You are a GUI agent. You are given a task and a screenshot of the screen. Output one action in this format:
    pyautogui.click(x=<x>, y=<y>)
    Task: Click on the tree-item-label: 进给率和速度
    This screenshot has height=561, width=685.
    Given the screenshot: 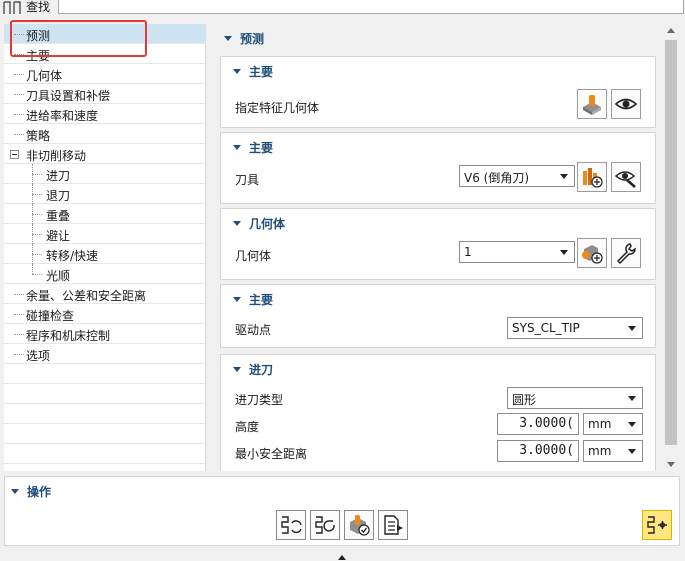 What is the action you would take?
    pyautogui.click(x=62, y=116)
    